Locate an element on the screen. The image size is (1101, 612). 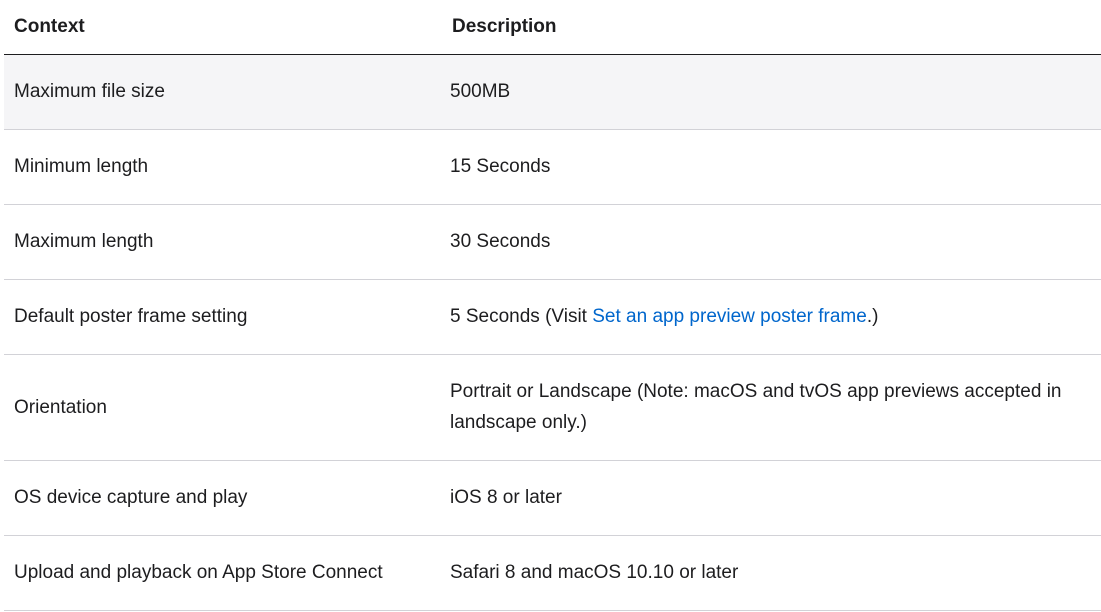
description-prefix: 5 Seconds (Visit is located at coordinates (521, 316).